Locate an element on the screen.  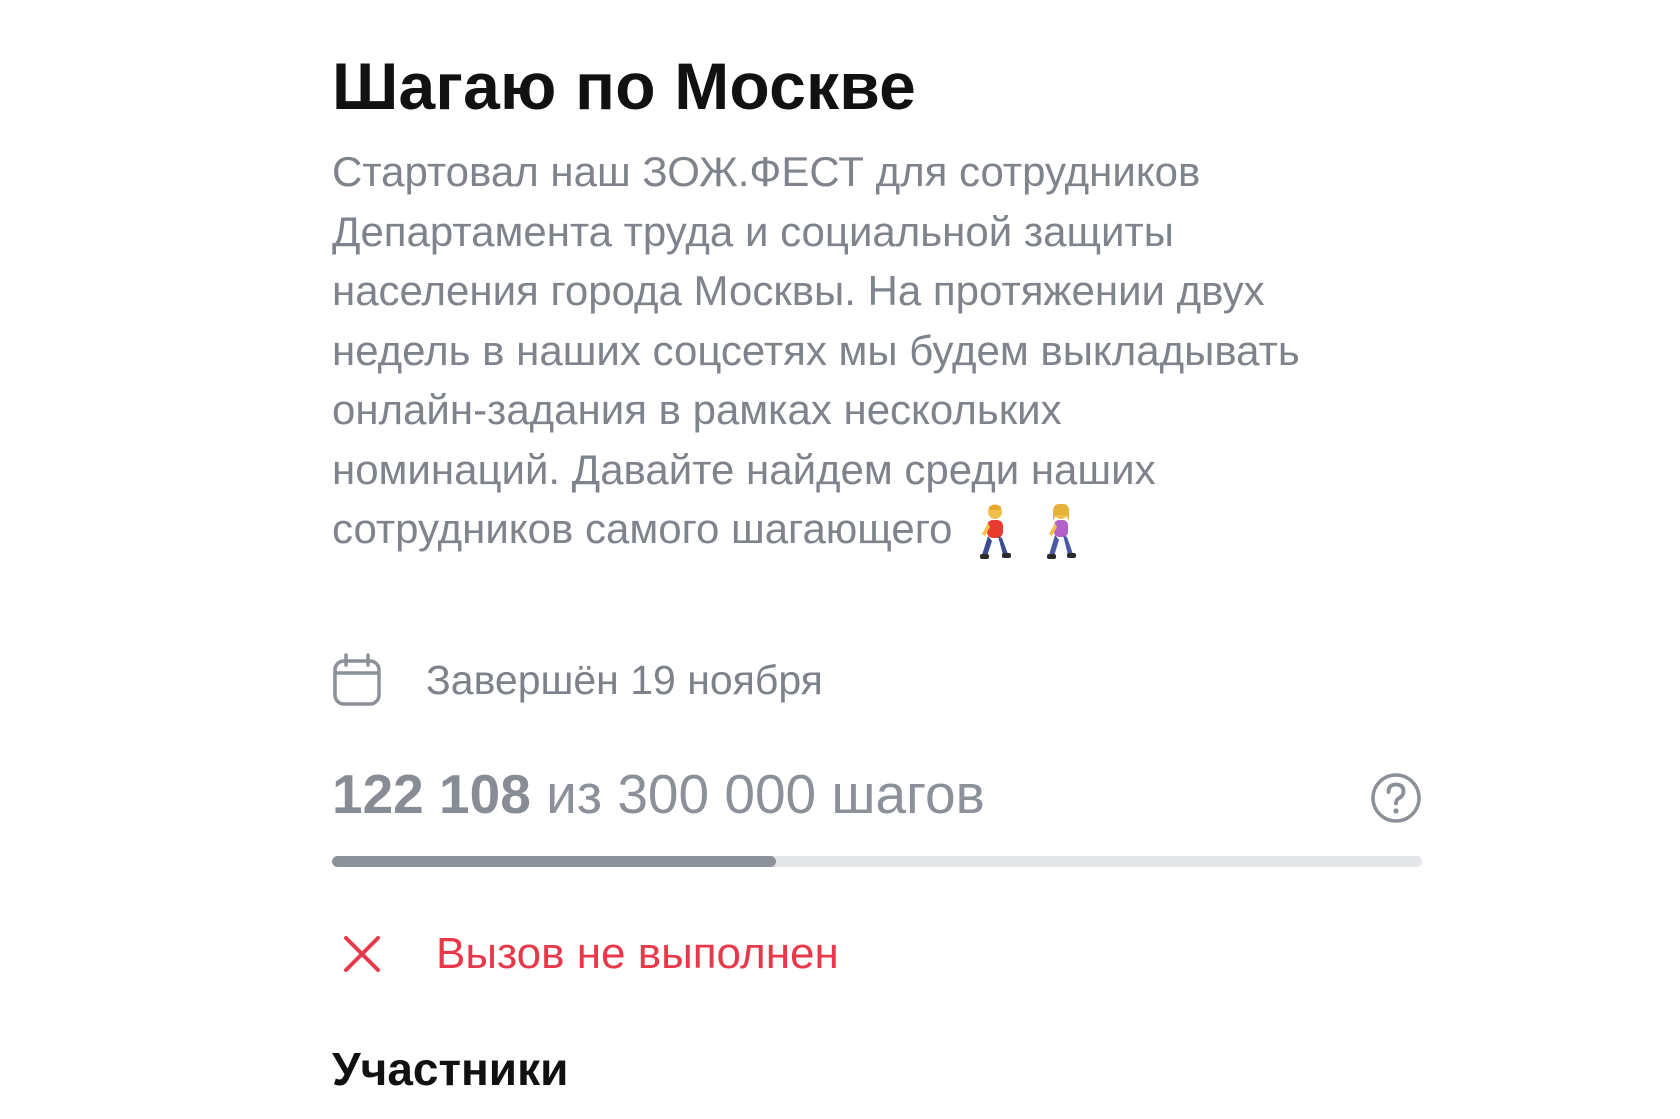
calendar-icon is located at coordinates (357, 680).